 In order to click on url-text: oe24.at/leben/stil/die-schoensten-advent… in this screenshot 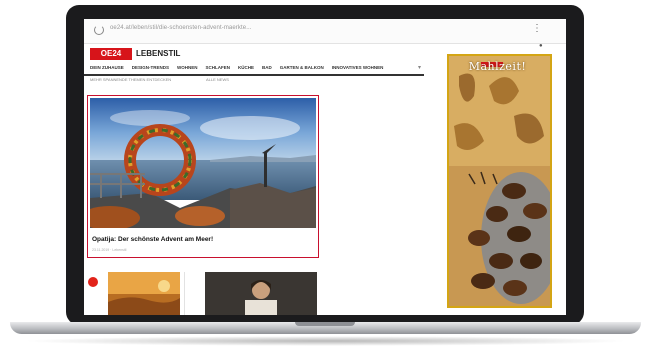, I will do `click(181, 28)`.